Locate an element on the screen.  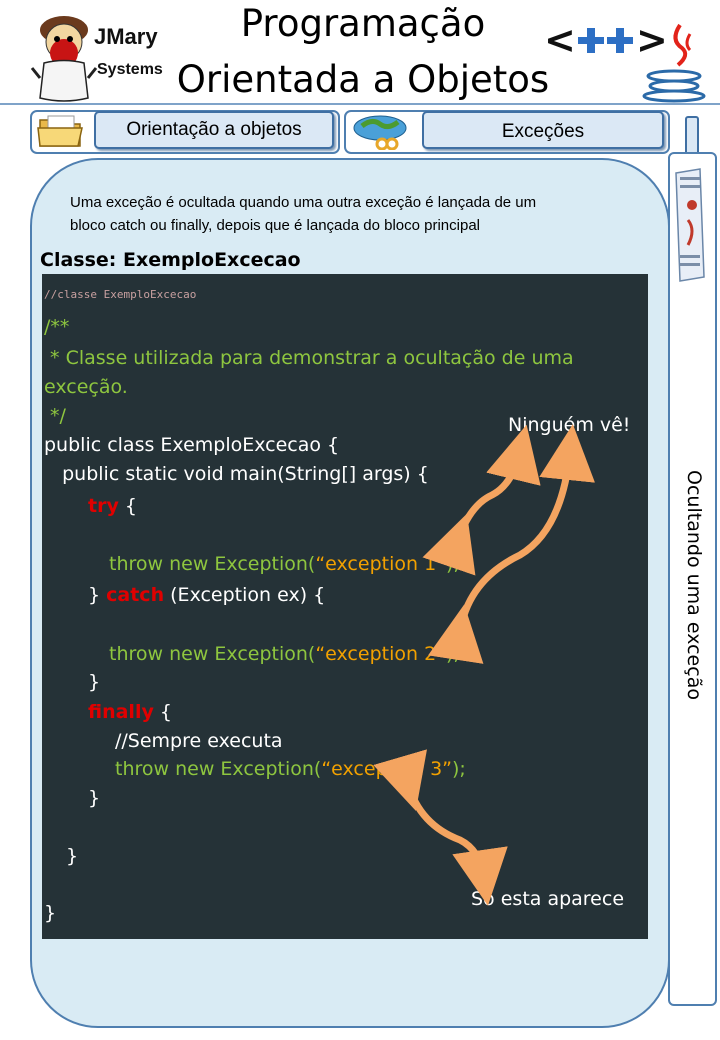
arrows-overlay is located at coordinates (484, 665).